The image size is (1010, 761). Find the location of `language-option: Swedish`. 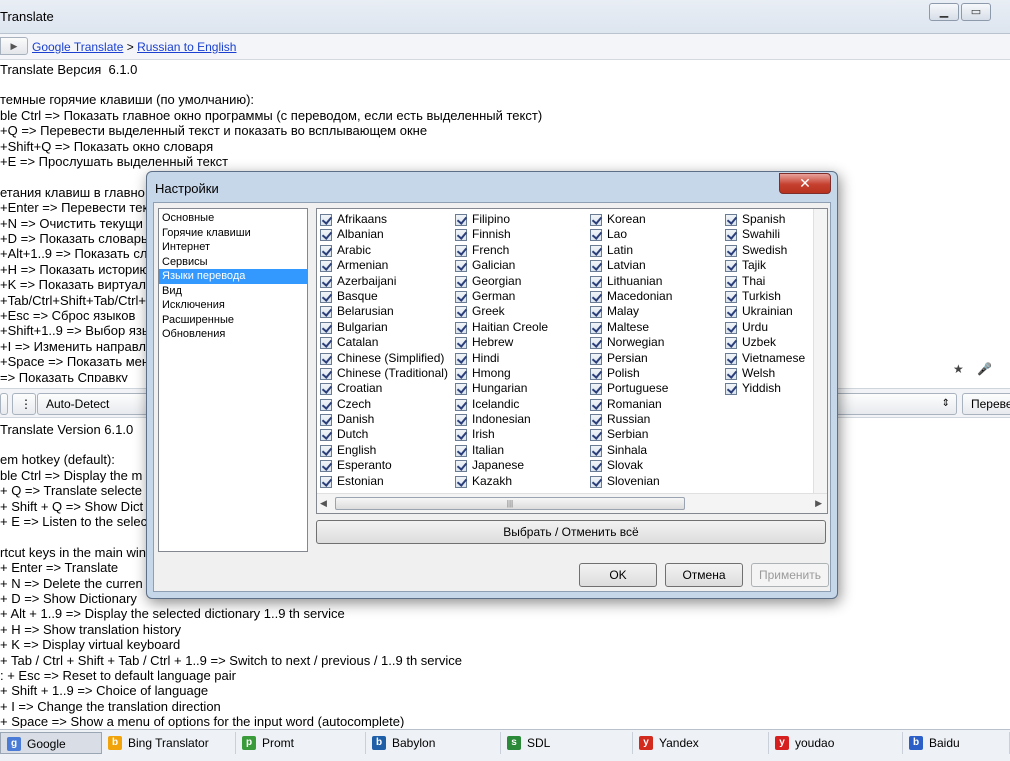

language-option: Swedish is located at coordinates (765, 250).